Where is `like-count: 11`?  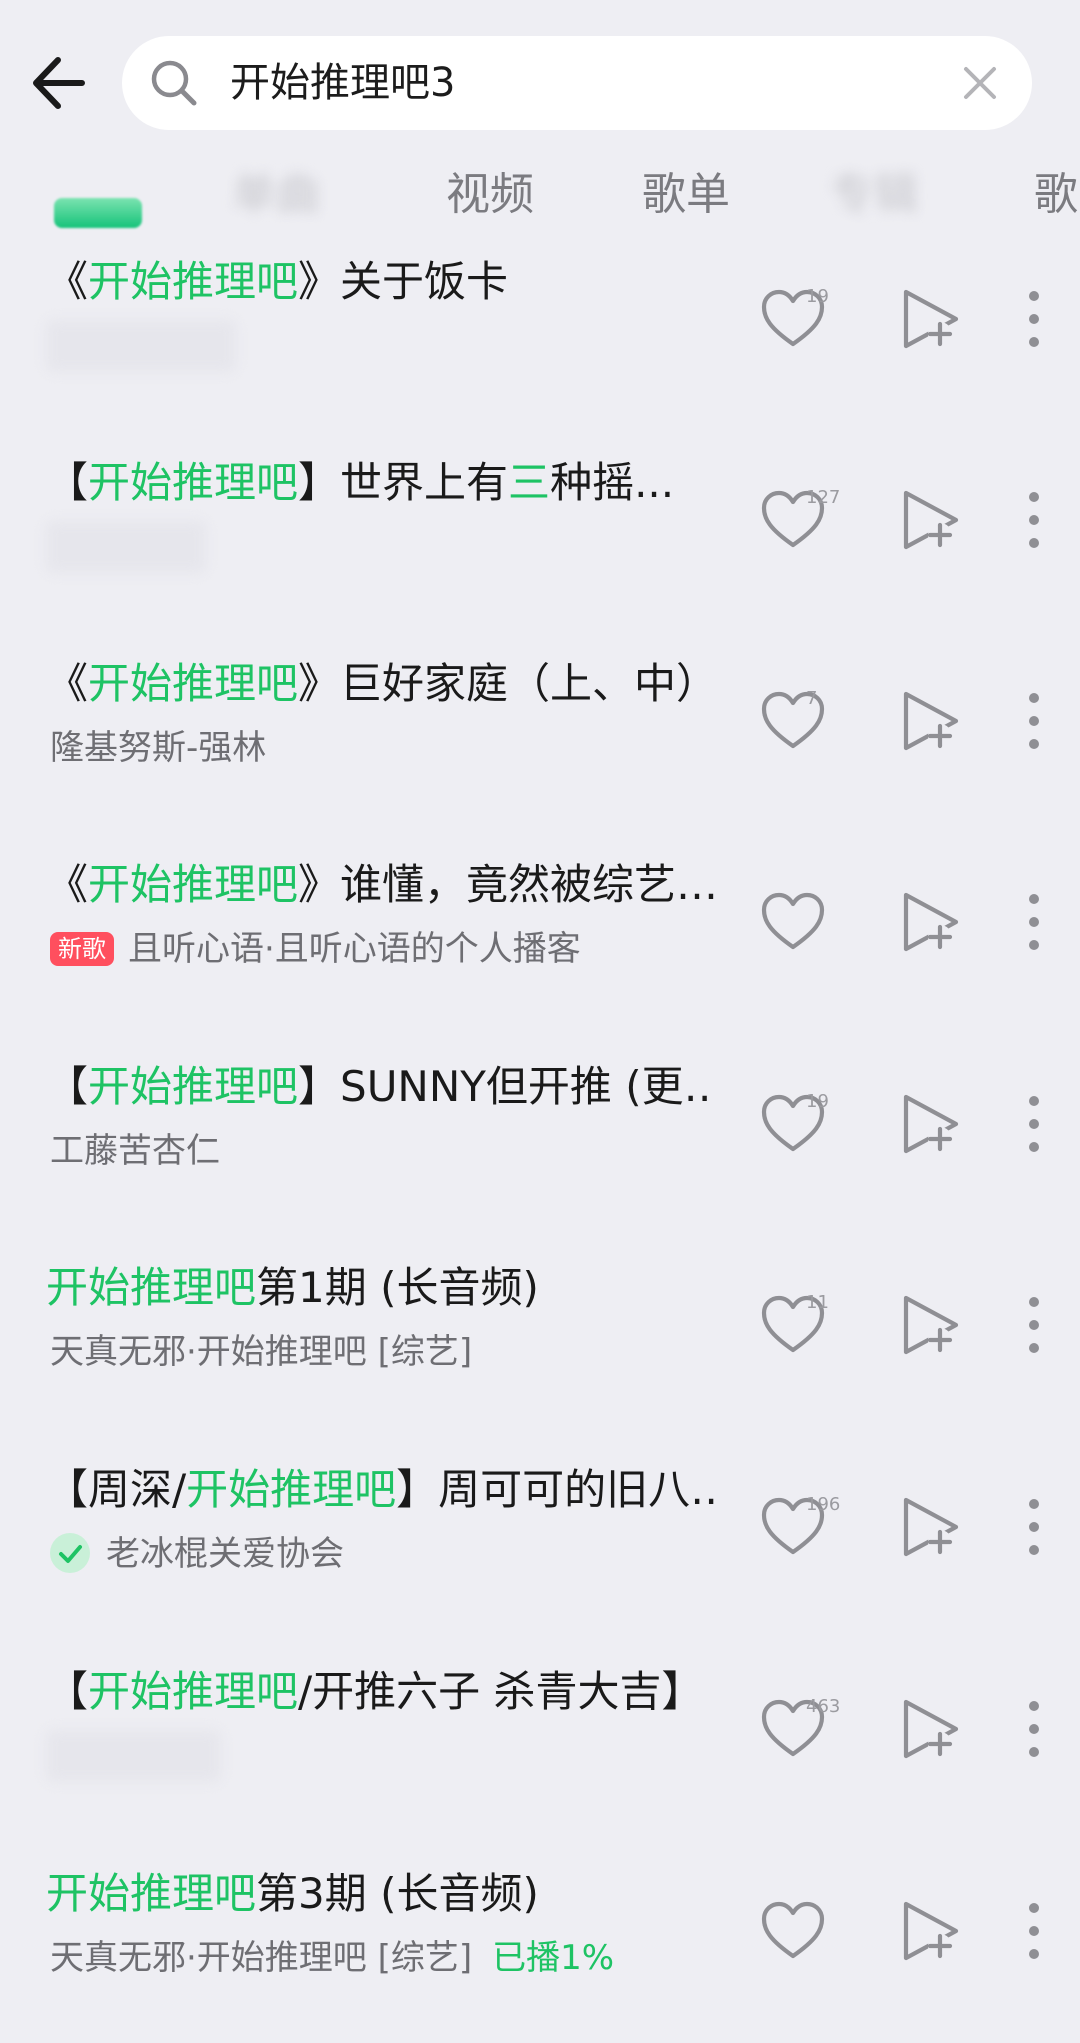
like-count: 11 is located at coordinates (817, 1302).